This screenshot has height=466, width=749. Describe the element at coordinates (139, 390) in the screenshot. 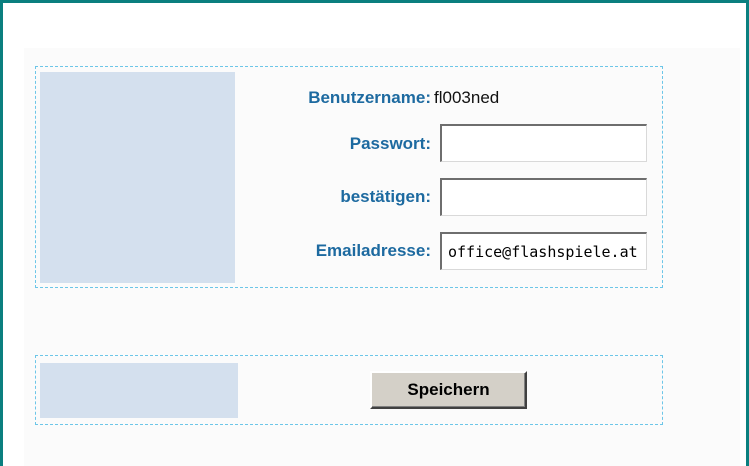

I see `save-sidebar-block` at that location.